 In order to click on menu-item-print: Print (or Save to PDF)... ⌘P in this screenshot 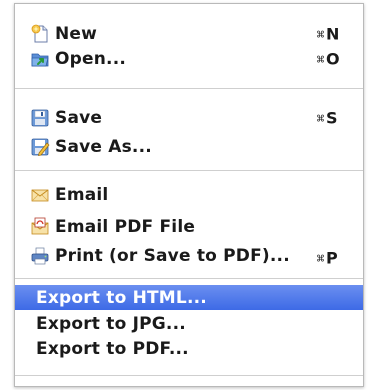, I will do `click(189, 256)`.